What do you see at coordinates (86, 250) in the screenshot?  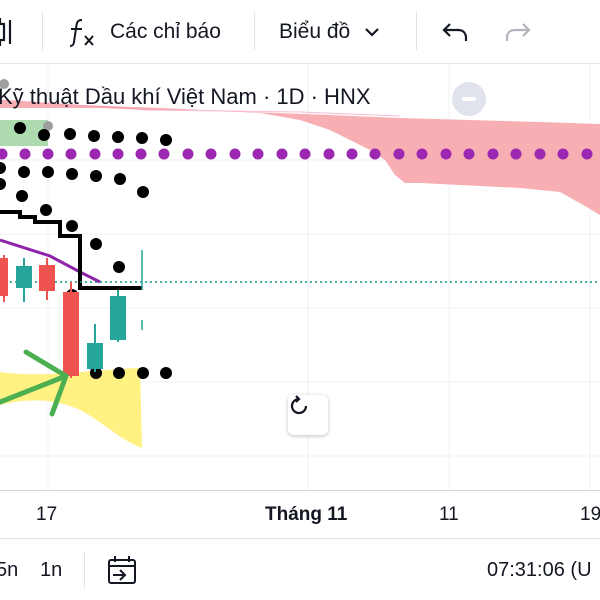 I see `sar-dots` at bounding box center [86, 250].